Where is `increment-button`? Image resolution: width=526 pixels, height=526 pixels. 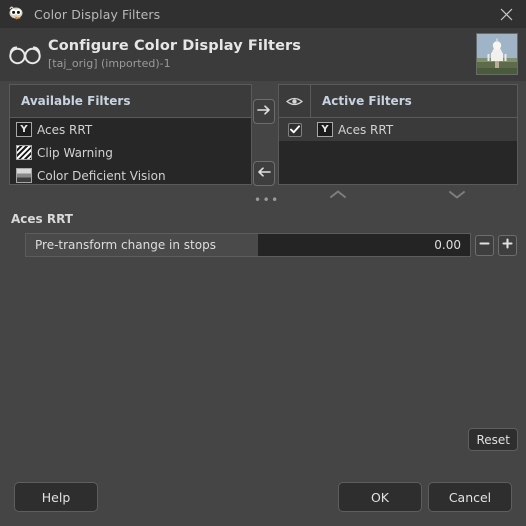
increment-button is located at coordinates (507, 245).